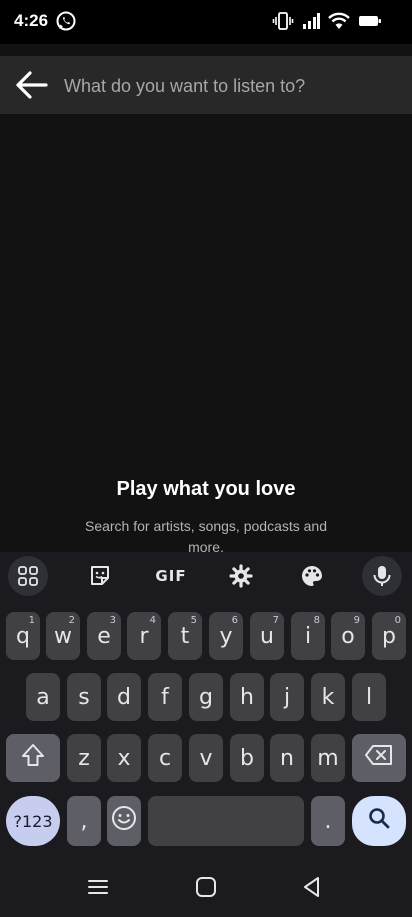  I want to click on symbols-key: ?123, so click(33, 821).